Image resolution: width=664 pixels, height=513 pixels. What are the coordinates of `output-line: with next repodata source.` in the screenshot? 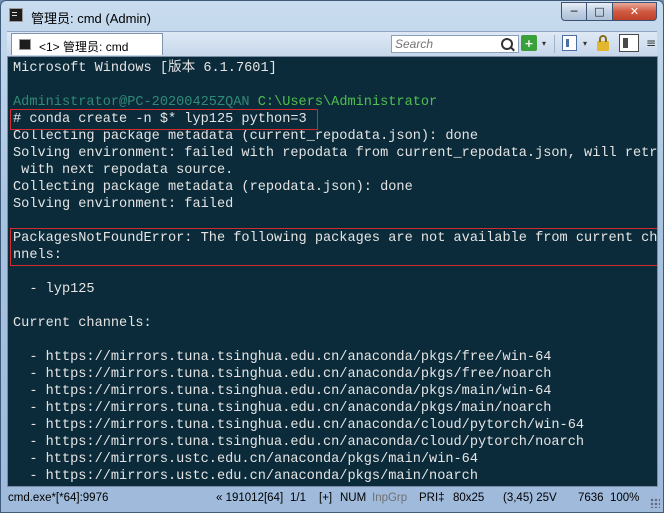 It's located at (123, 170).